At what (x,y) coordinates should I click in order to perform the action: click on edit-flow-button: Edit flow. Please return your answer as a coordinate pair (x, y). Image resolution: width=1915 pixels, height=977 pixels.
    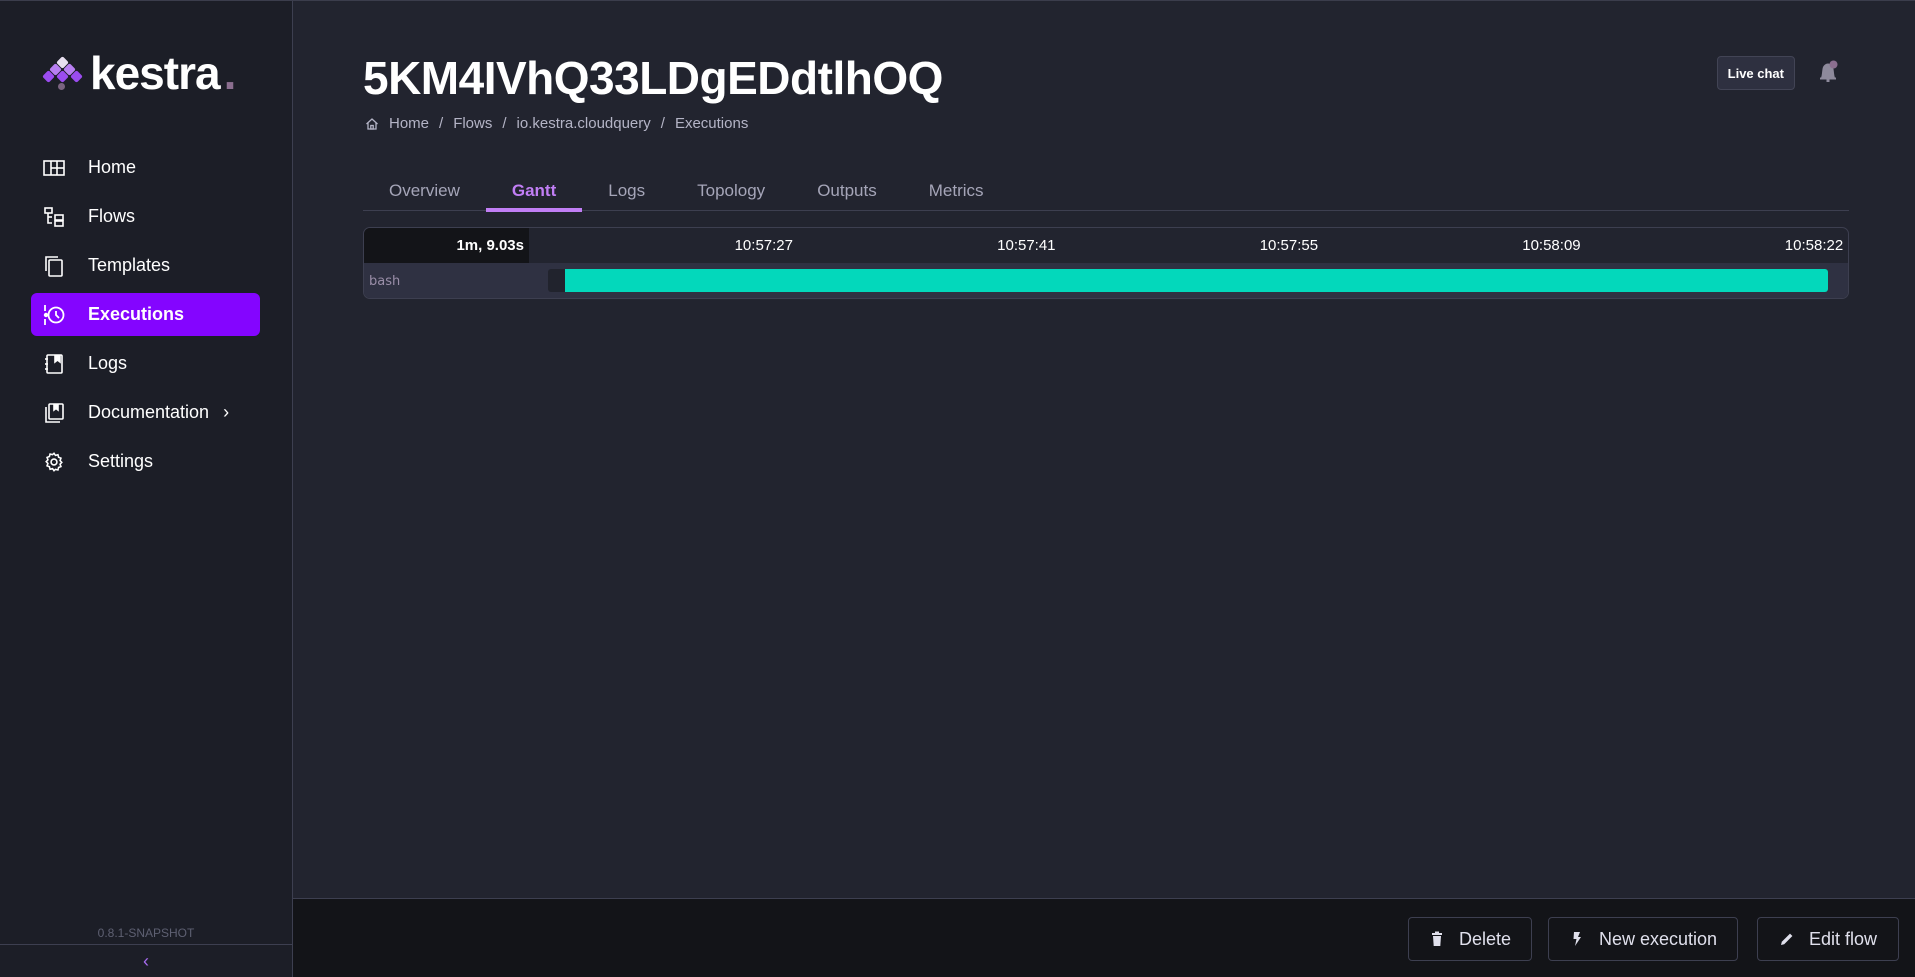
    Looking at the image, I should click on (1828, 939).